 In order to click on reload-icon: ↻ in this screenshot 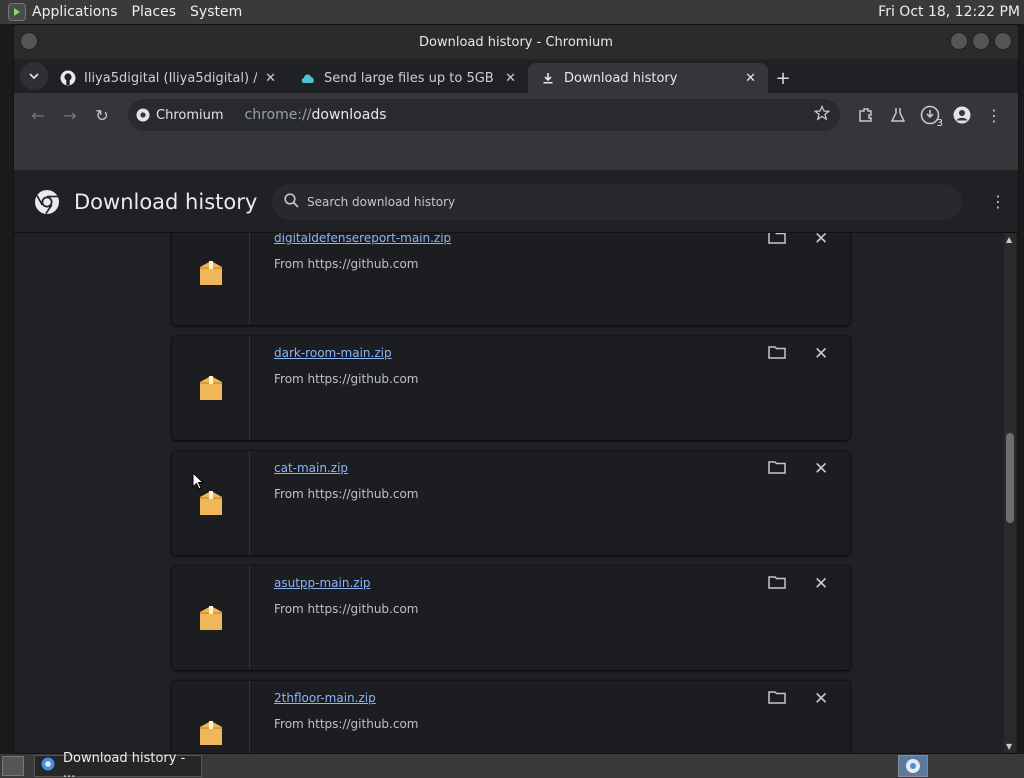, I will do `click(102, 115)`.